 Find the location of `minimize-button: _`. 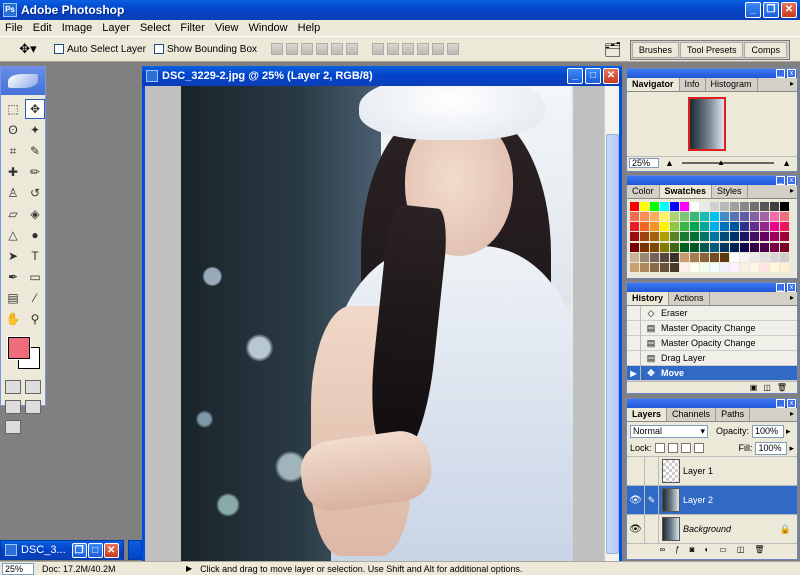

minimize-button: _ is located at coordinates (753, 10).